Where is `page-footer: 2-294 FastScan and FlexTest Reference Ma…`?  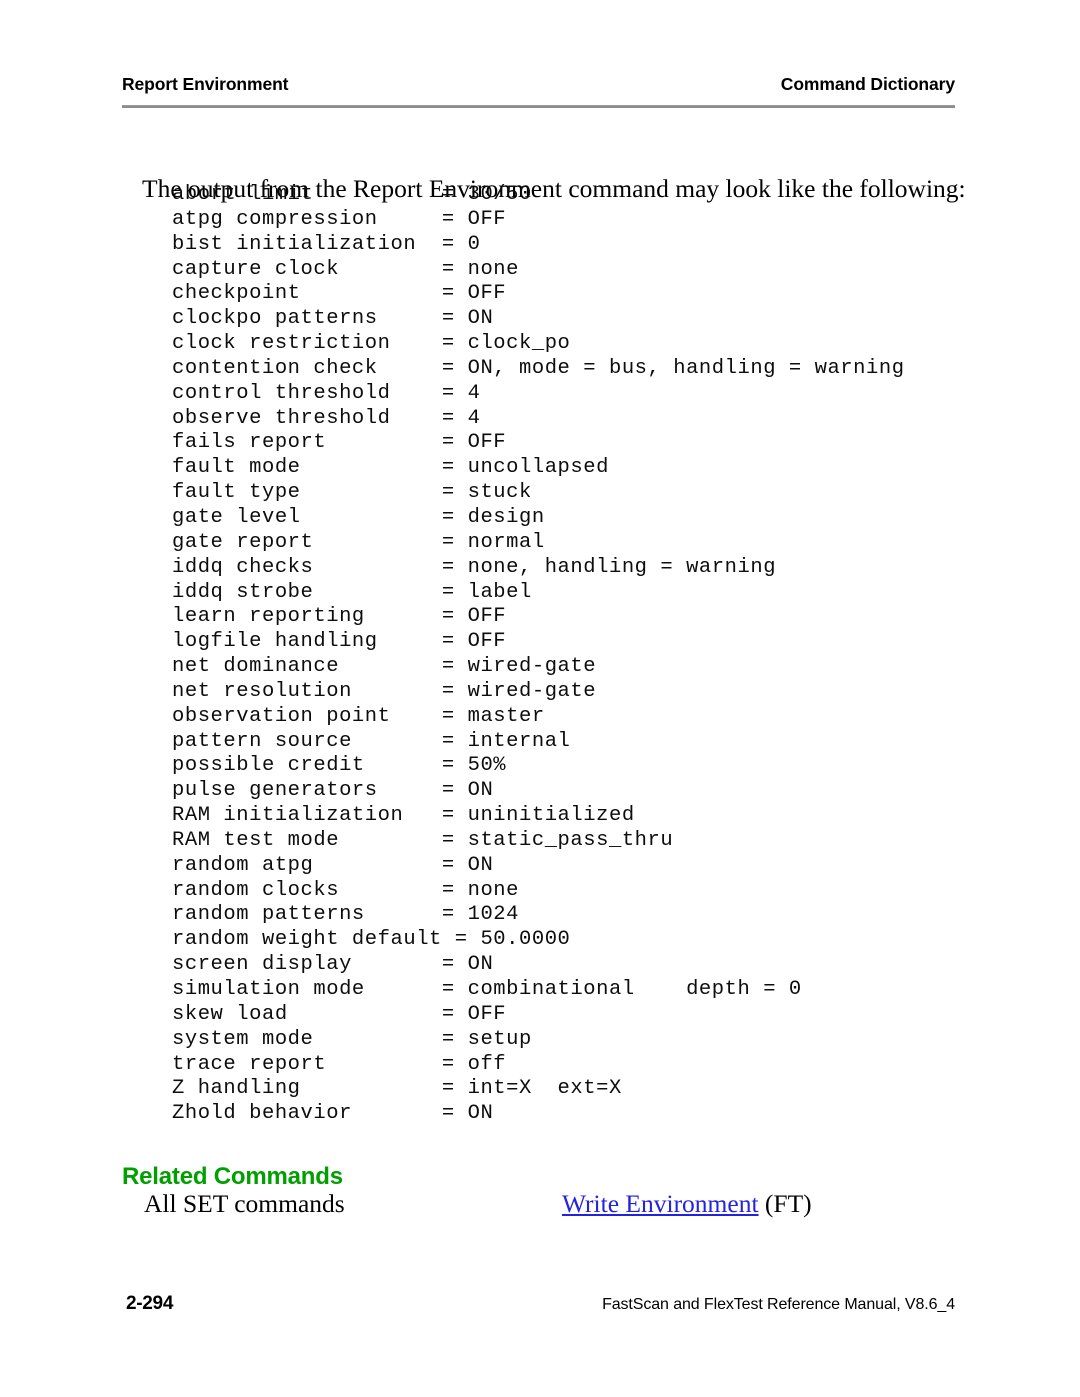 page-footer: 2-294 FastScan and FlexTest Reference Ma… is located at coordinates (540, 1304).